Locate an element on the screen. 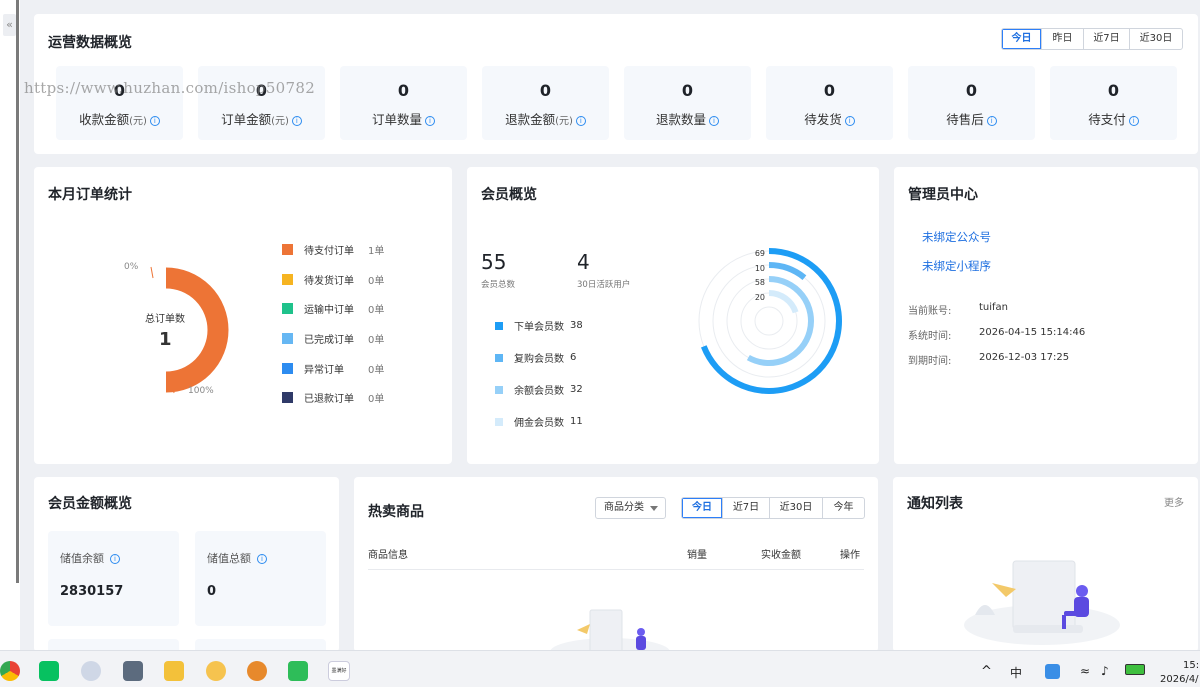 Image resolution: width=1200 pixels, height=687 pixels. member-active-label: 30日活跃用户 is located at coordinates (604, 285).